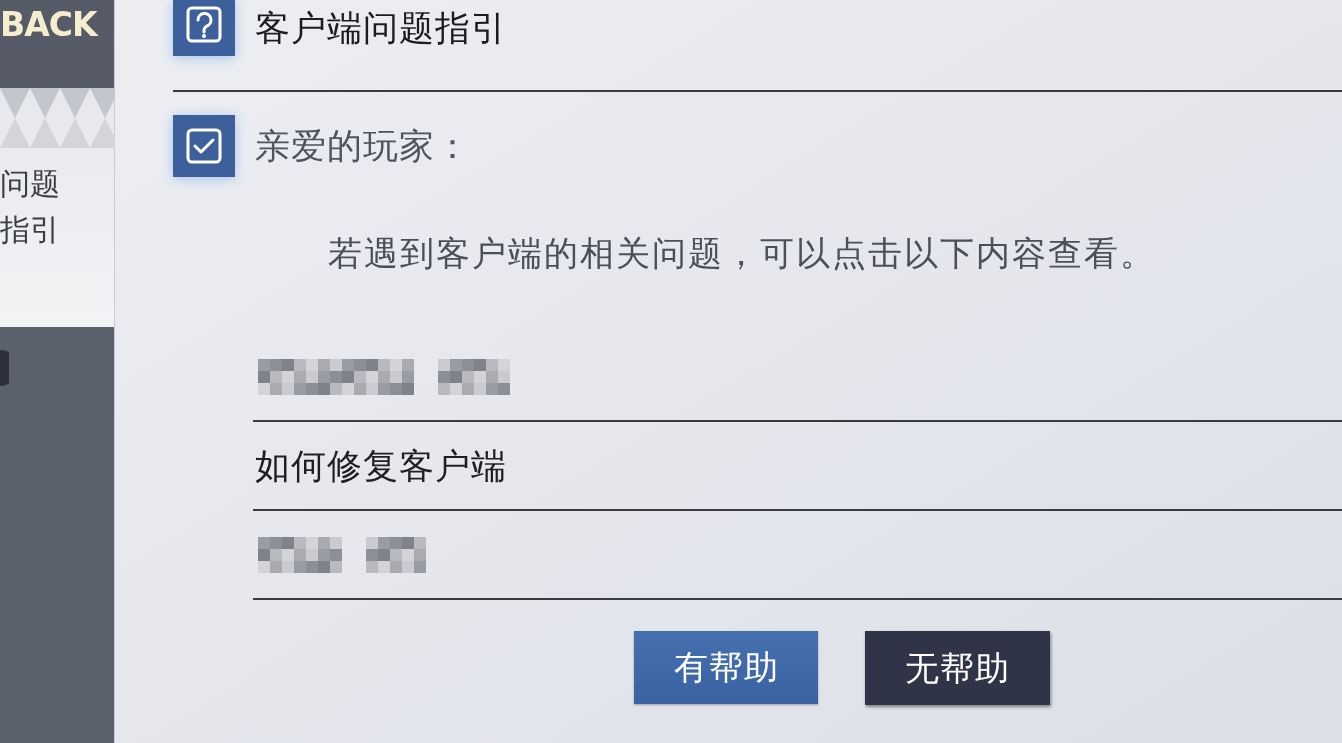  Describe the element at coordinates (363, 146) in the screenshot. I see `greeting-text: 亲爱的玩家：` at that location.